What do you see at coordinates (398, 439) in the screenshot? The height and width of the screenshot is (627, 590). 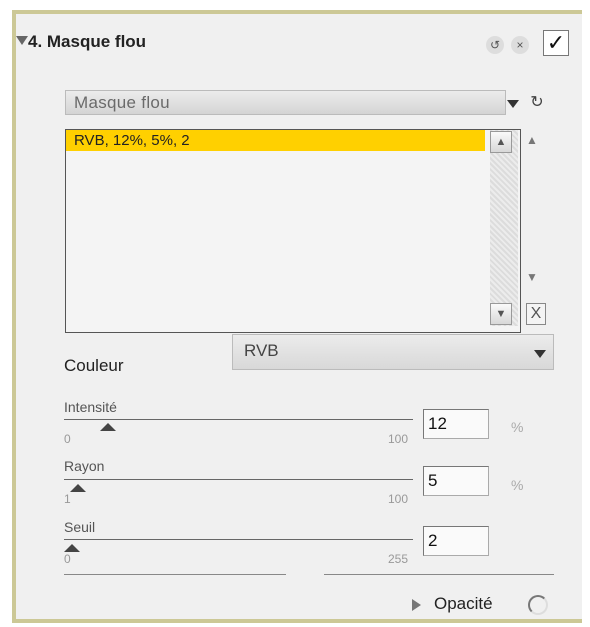 I see `intensite-max: 100` at bounding box center [398, 439].